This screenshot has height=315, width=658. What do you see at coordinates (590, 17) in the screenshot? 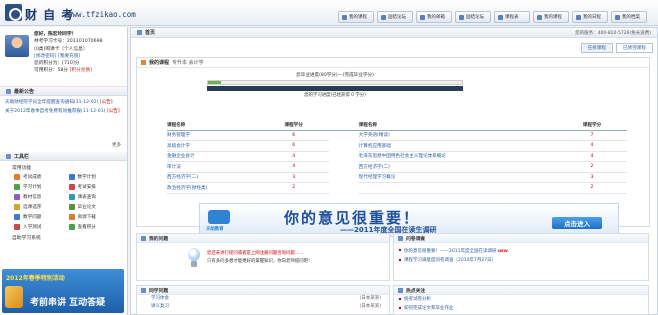
I see `nav-button-6: 我的日程` at bounding box center [590, 17].